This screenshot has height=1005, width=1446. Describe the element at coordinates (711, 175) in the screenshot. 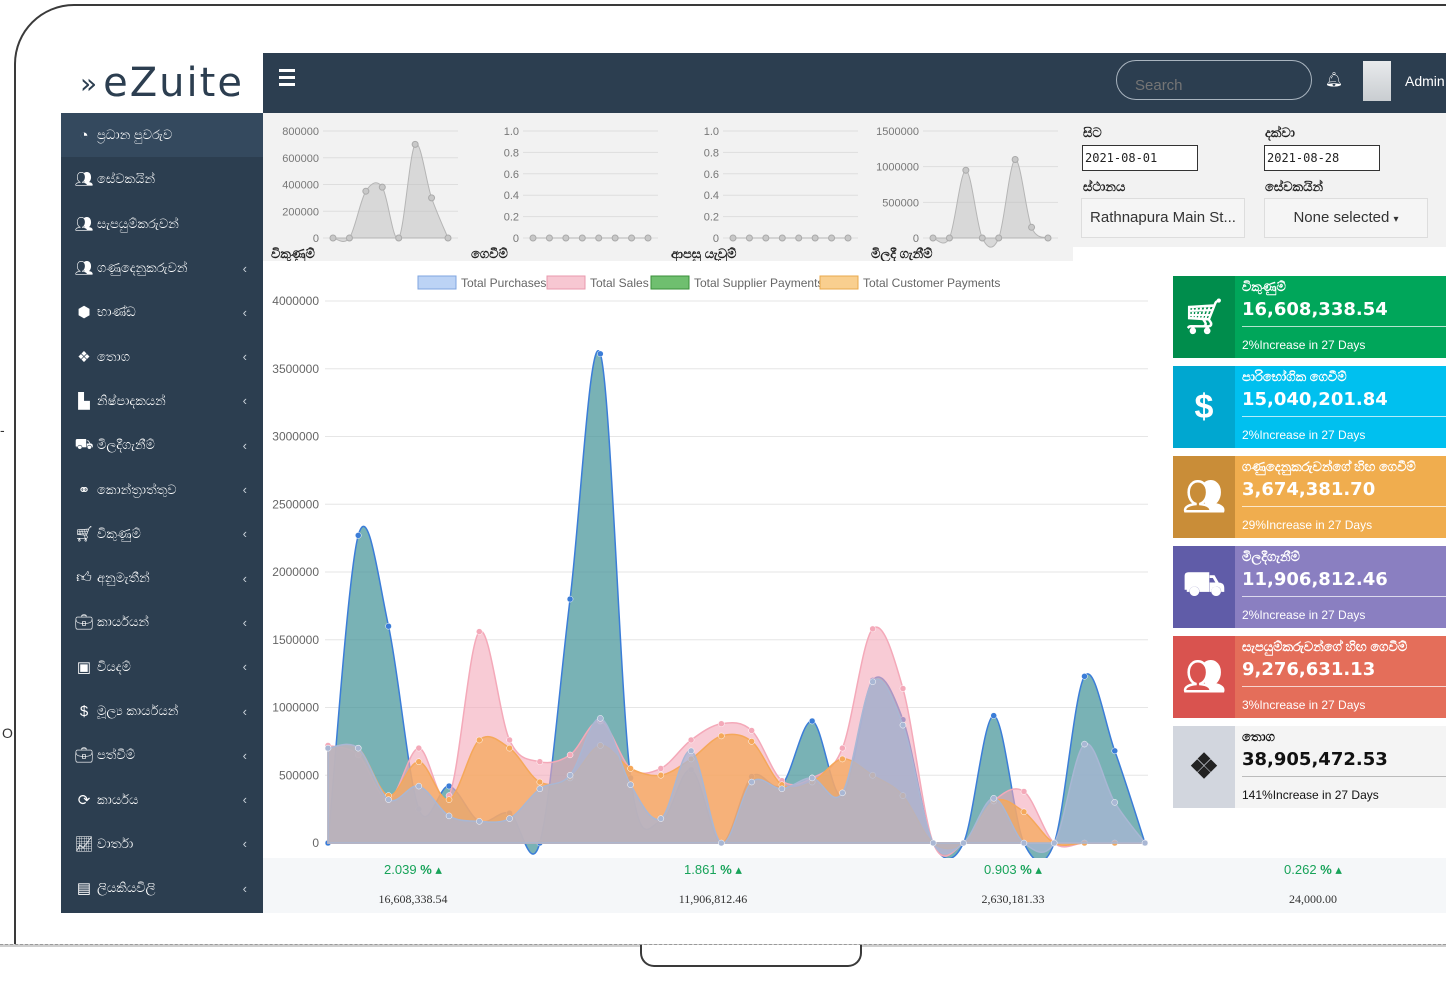

I see `tick-label: 0.6` at that location.